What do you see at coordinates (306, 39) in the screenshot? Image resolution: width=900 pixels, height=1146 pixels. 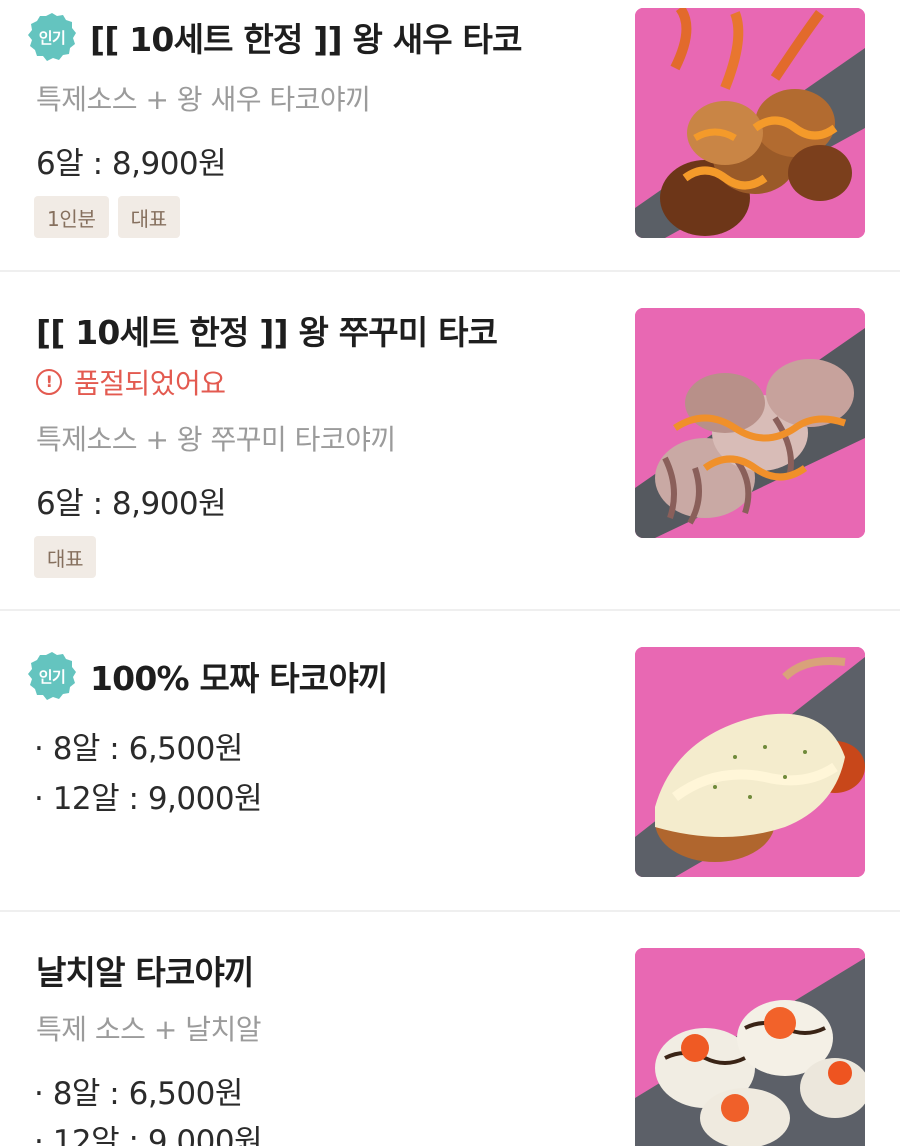 I see `item-title: [[ 10세트 한정 ]] 왕 새우 타코` at bounding box center [306, 39].